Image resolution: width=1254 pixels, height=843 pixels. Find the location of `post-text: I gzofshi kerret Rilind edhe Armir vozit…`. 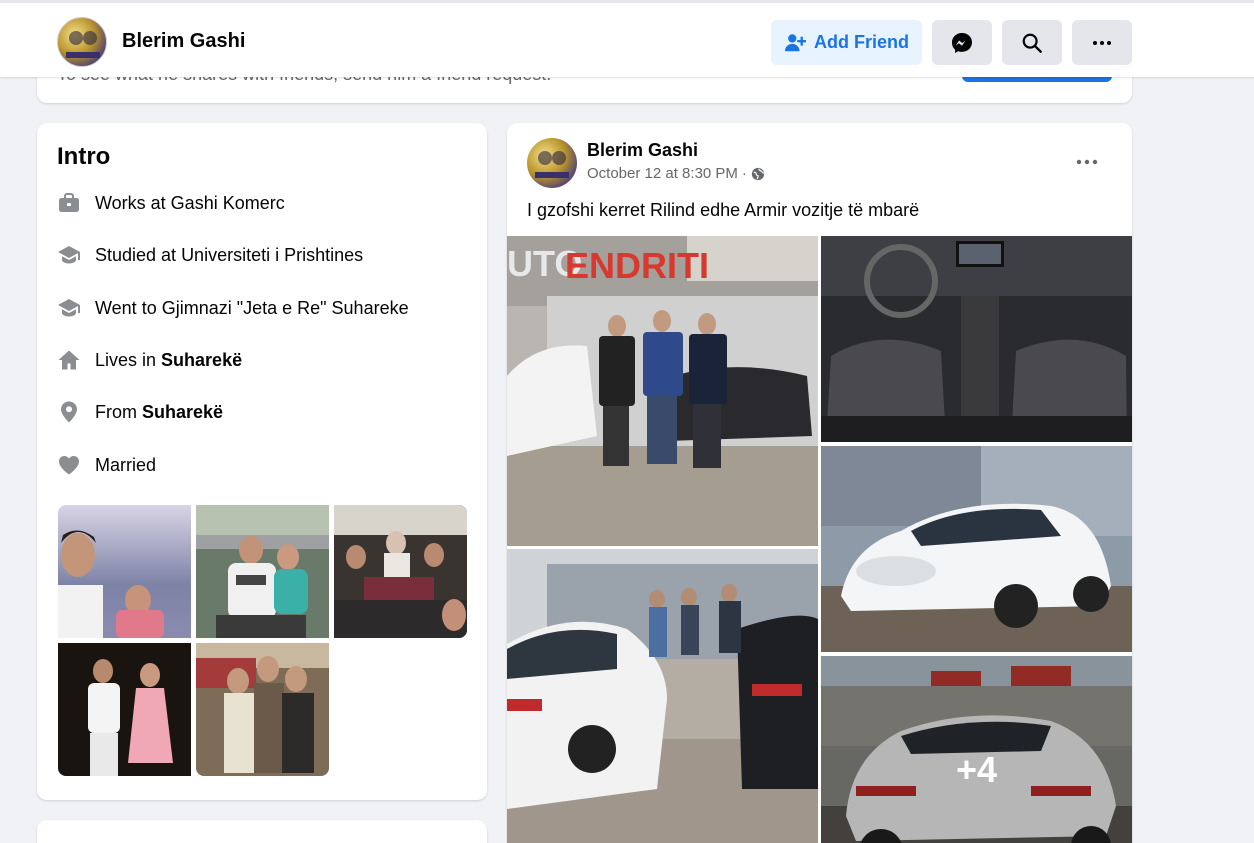

post-text: I gzofshi kerret Rilind edhe Armir vozit… is located at coordinates (723, 210).